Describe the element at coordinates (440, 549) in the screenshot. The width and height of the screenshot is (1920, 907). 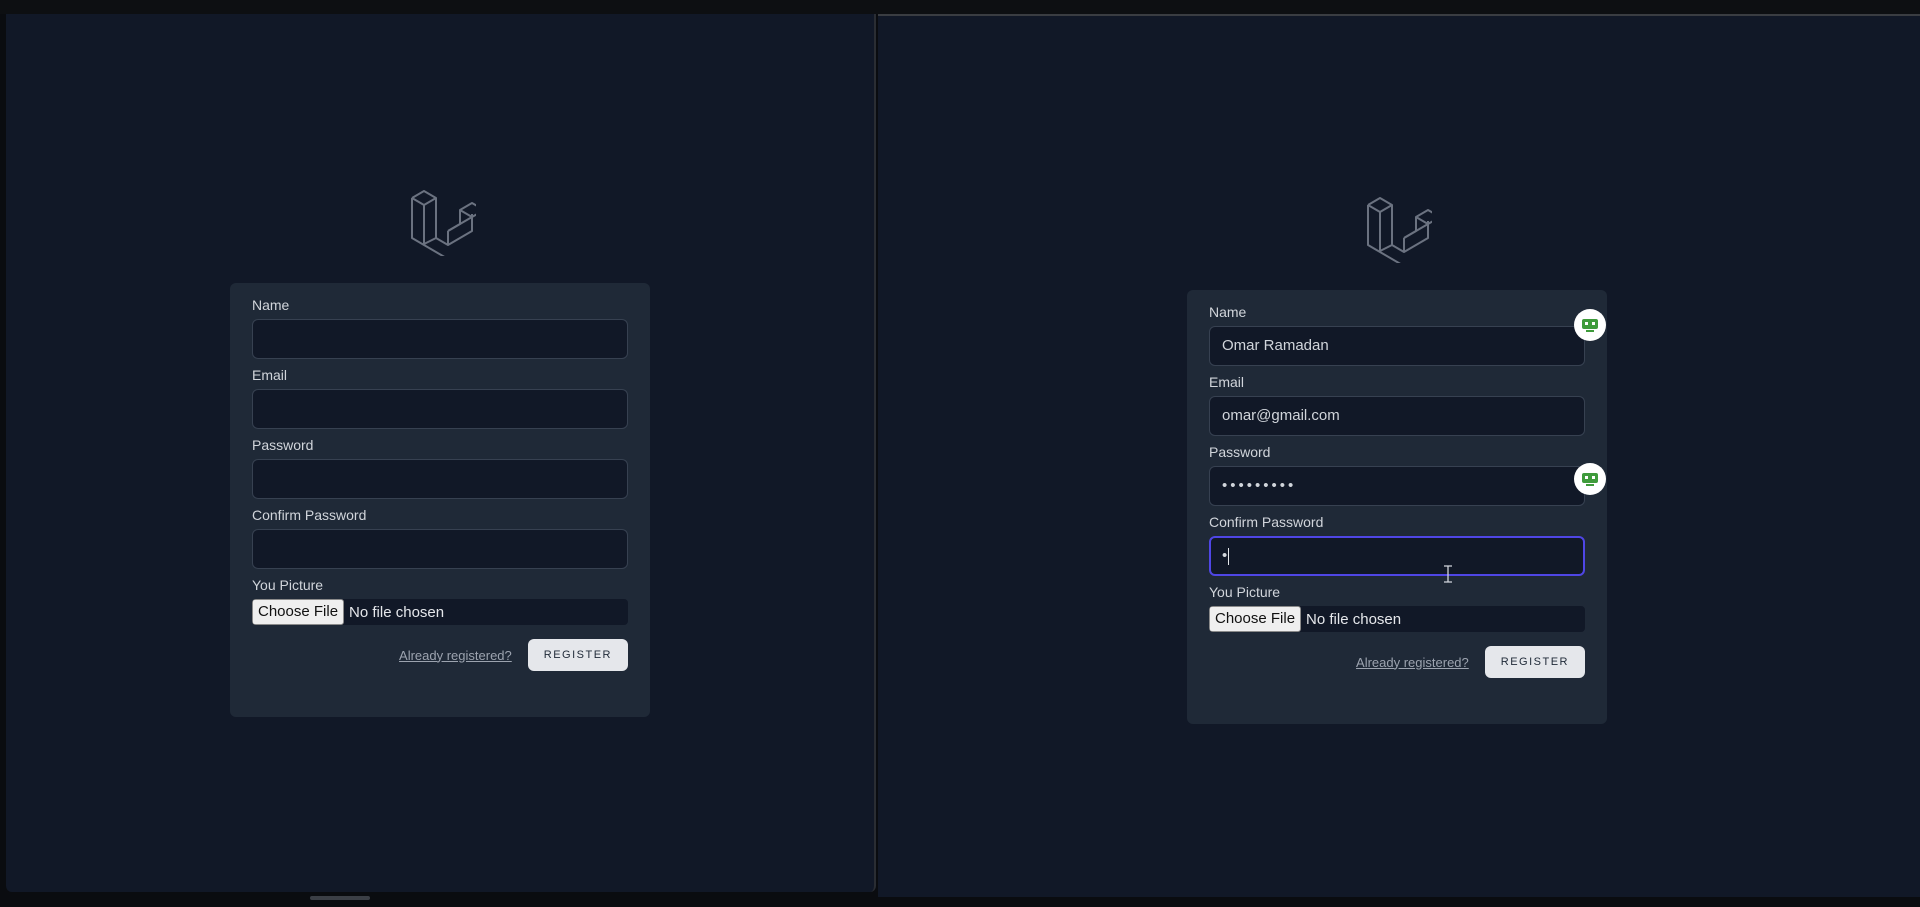
I see `confirm-password-input` at that location.